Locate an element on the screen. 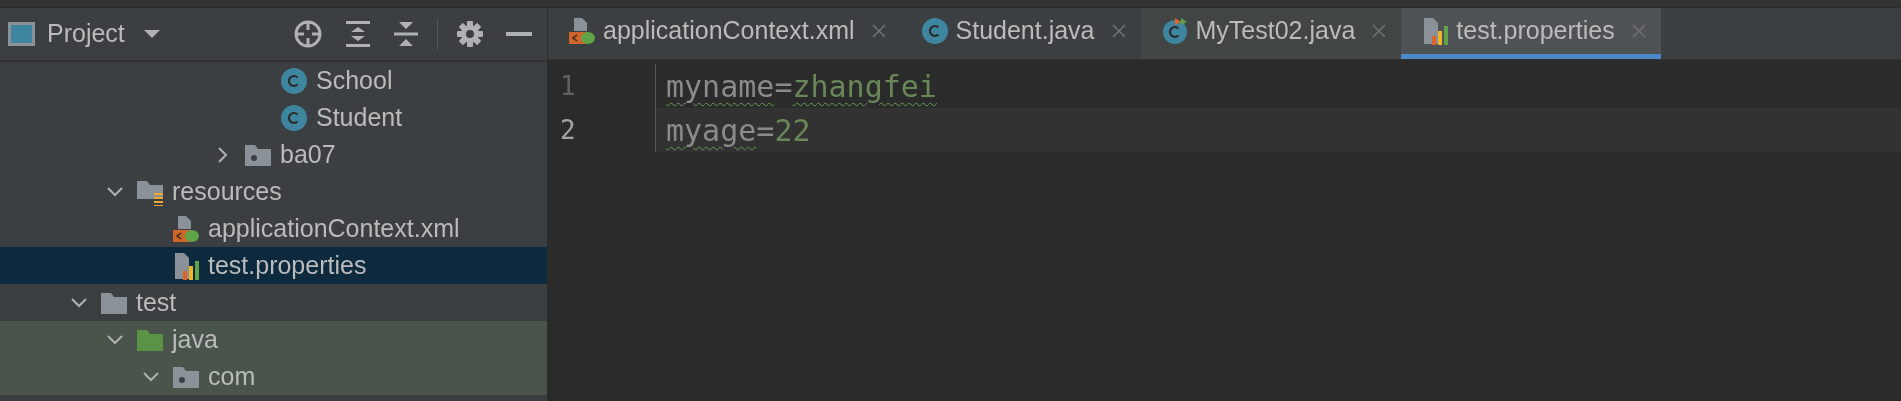 The width and height of the screenshot is (1901, 401). code-token: 22 is located at coordinates (792, 130).